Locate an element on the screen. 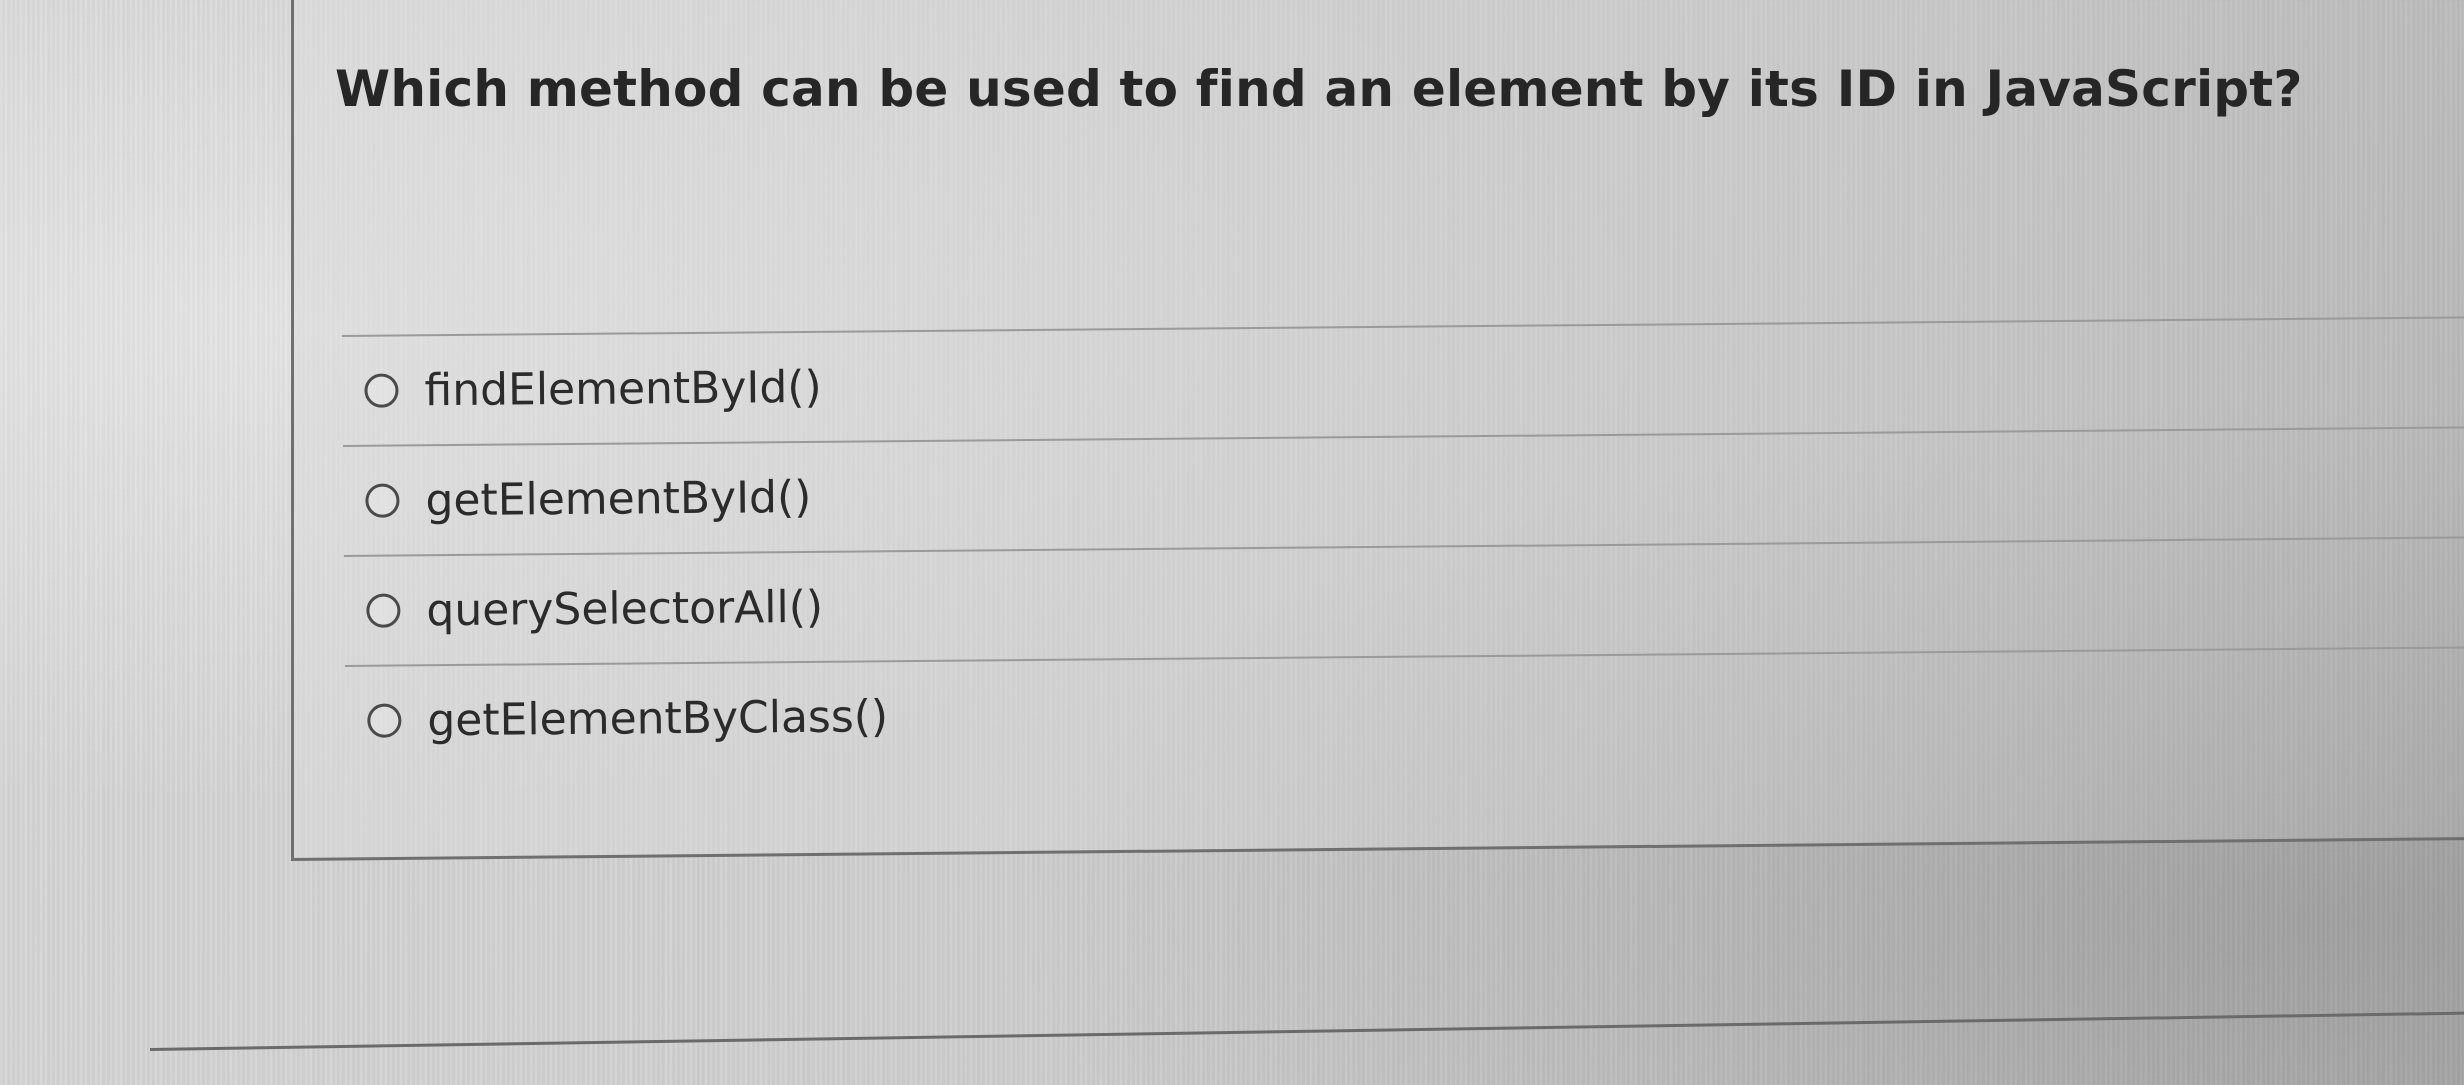 The image size is (2464, 1085). answer-option-1: findElementById() is located at coordinates (1403, 380).